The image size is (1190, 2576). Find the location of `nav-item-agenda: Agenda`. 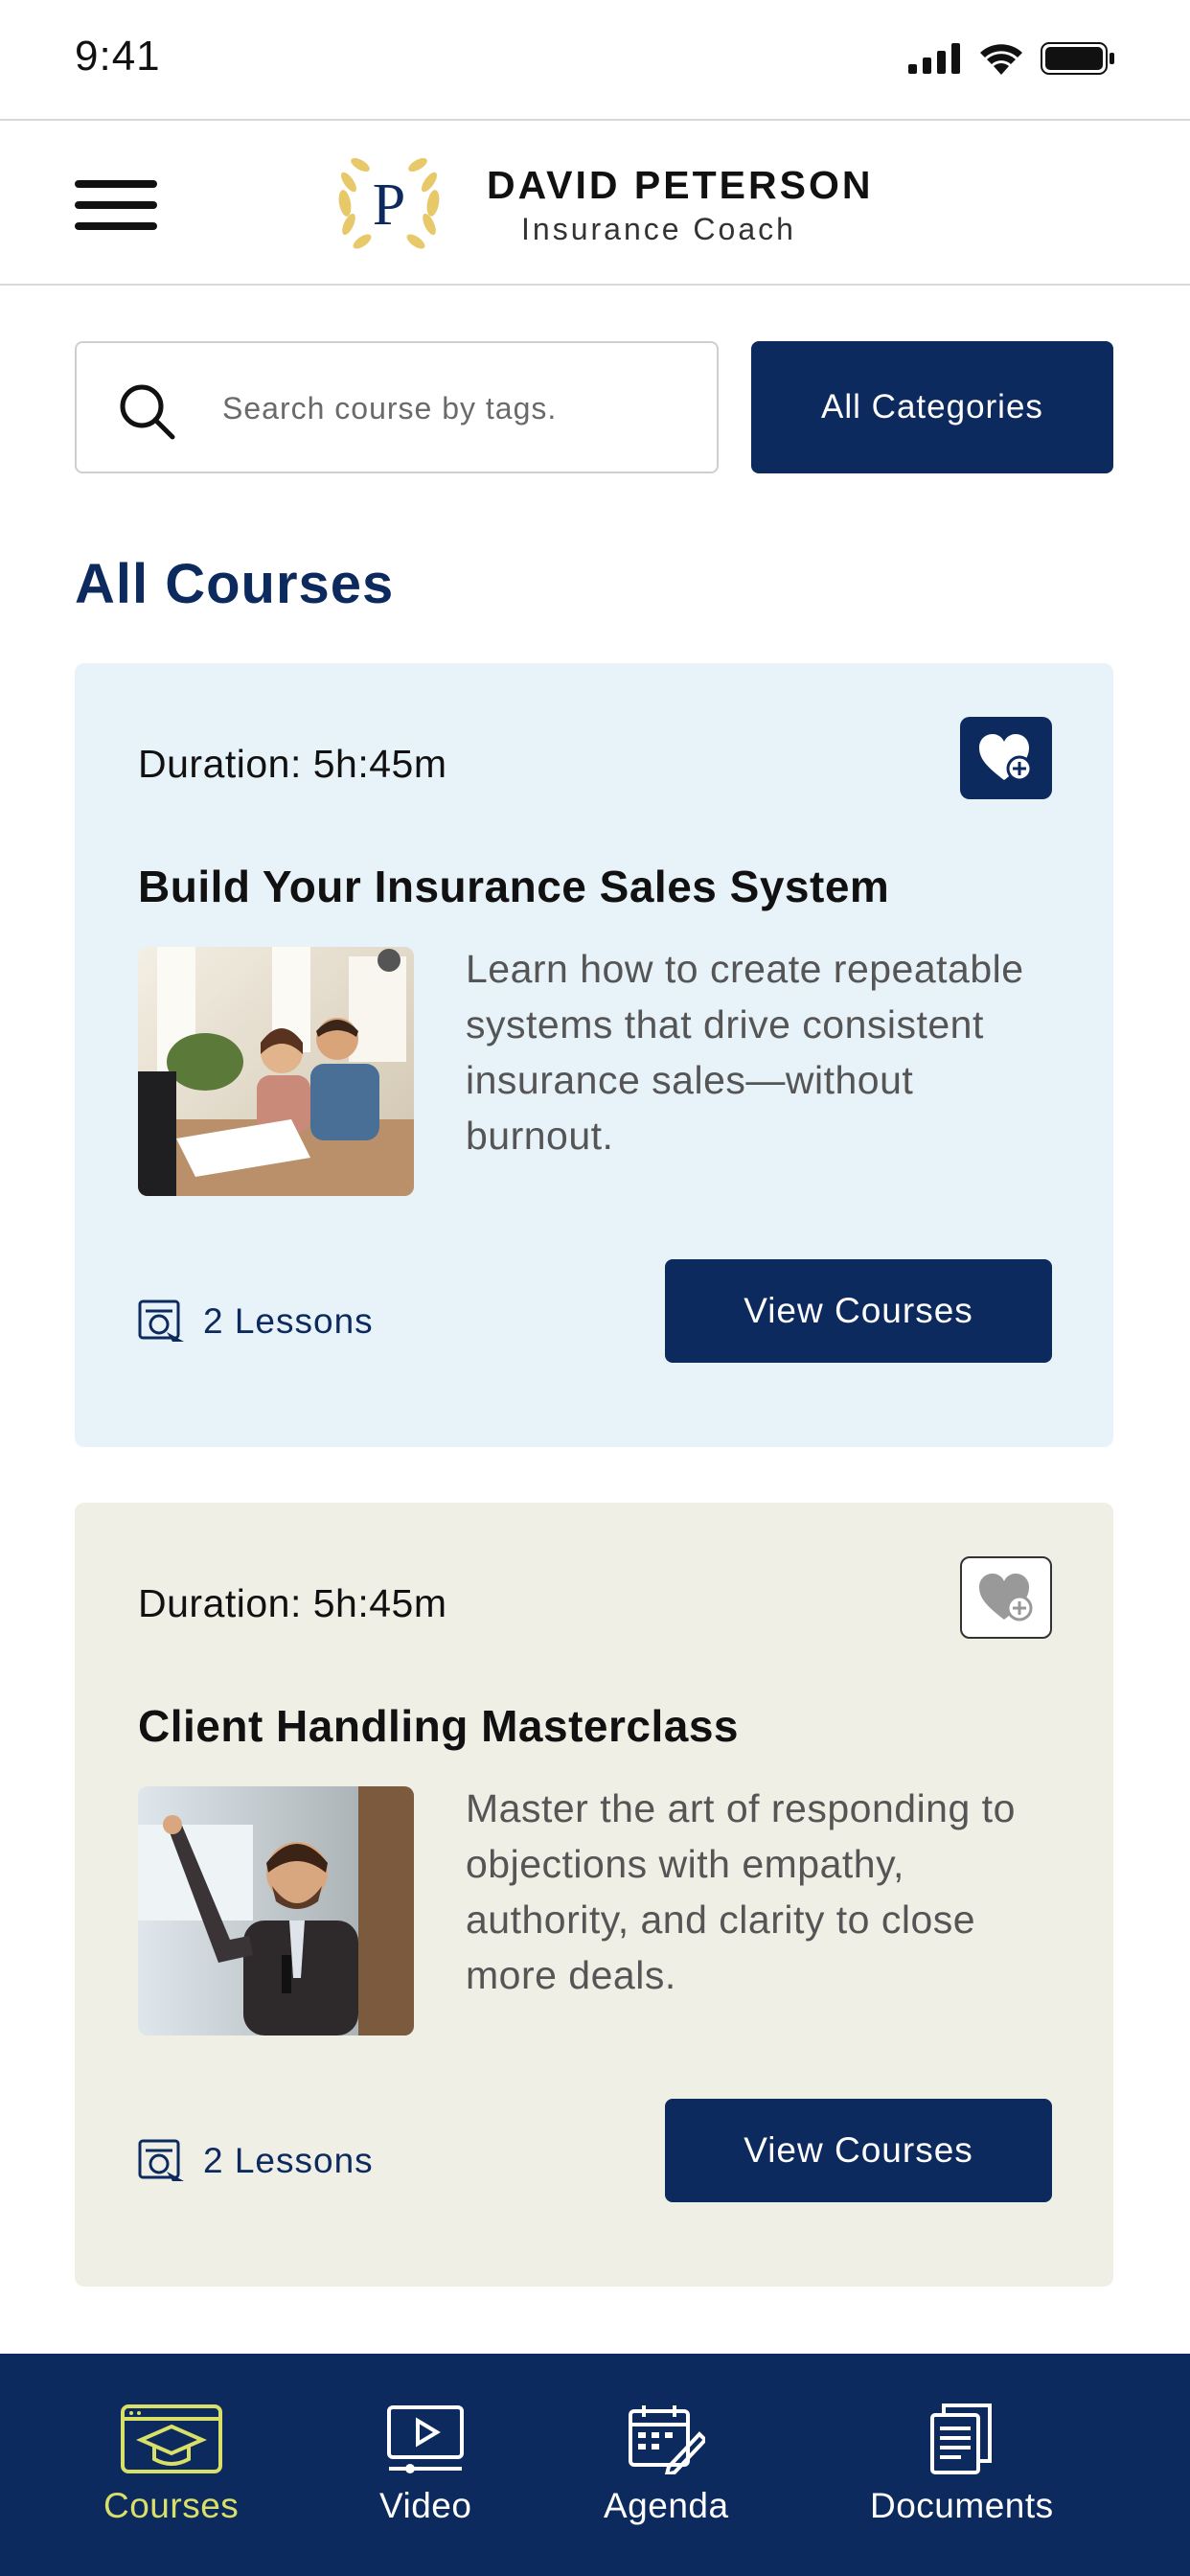

nav-item-agenda: Agenda is located at coordinates (667, 2465).